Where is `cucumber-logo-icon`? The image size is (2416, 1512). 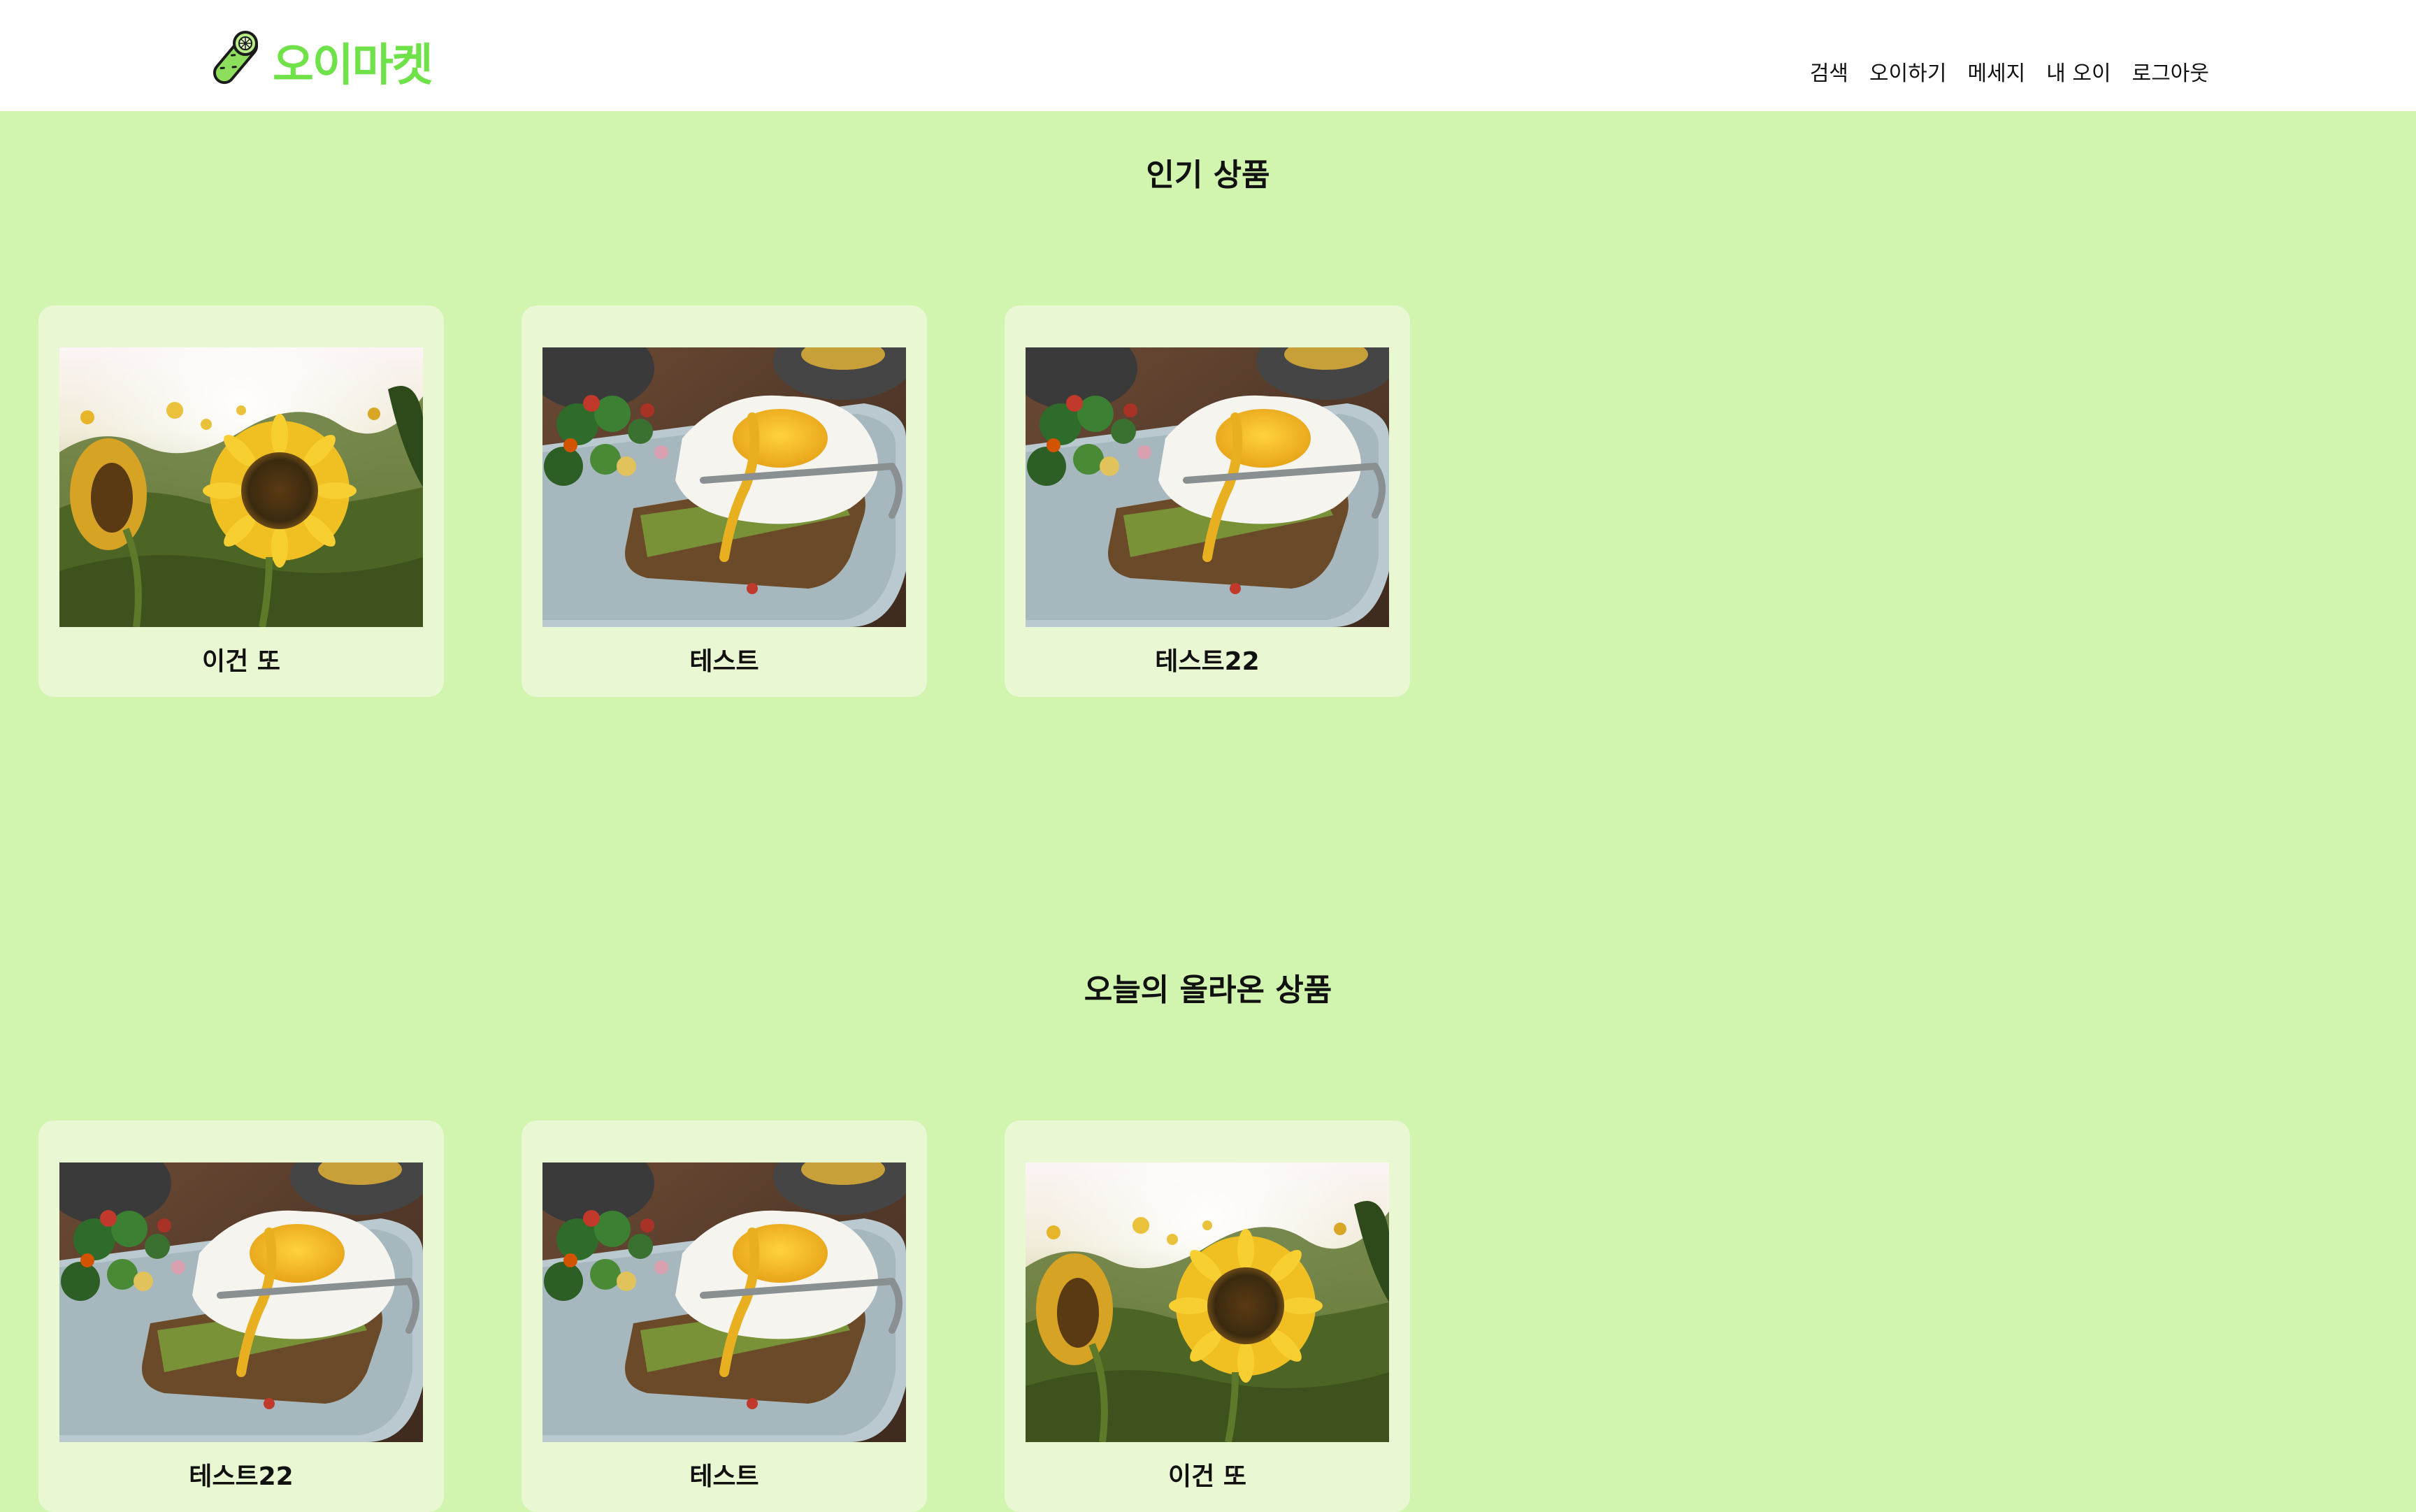
cucumber-logo-icon is located at coordinates (236, 58).